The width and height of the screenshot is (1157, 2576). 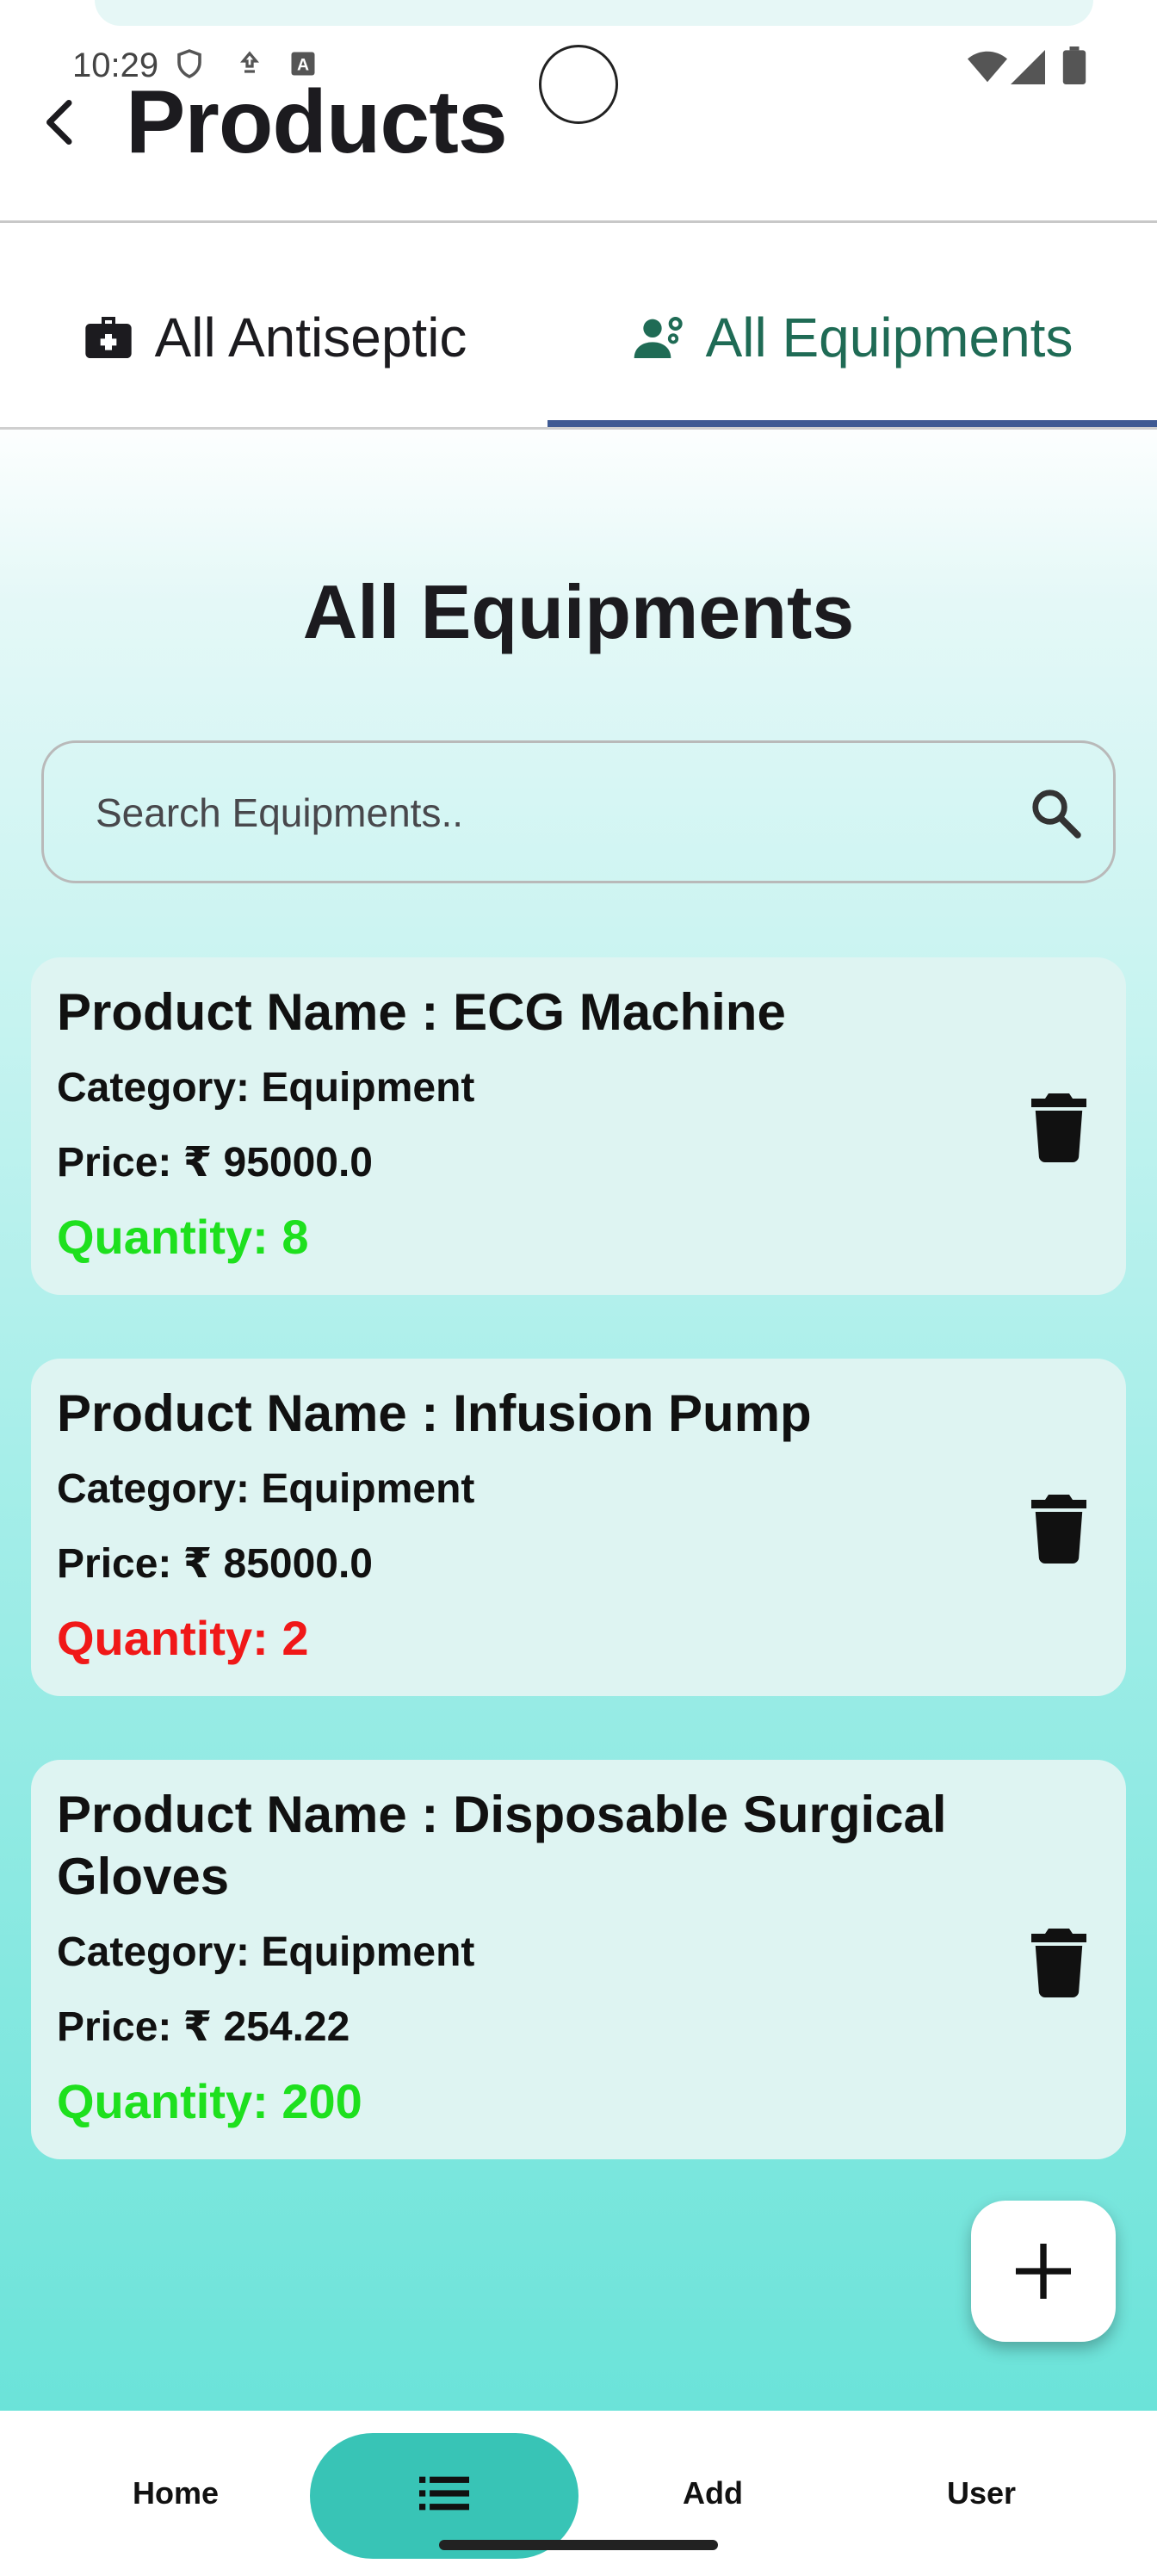 What do you see at coordinates (60, 122) in the screenshot?
I see `back-arrow-icon` at bounding box center [60, 122].